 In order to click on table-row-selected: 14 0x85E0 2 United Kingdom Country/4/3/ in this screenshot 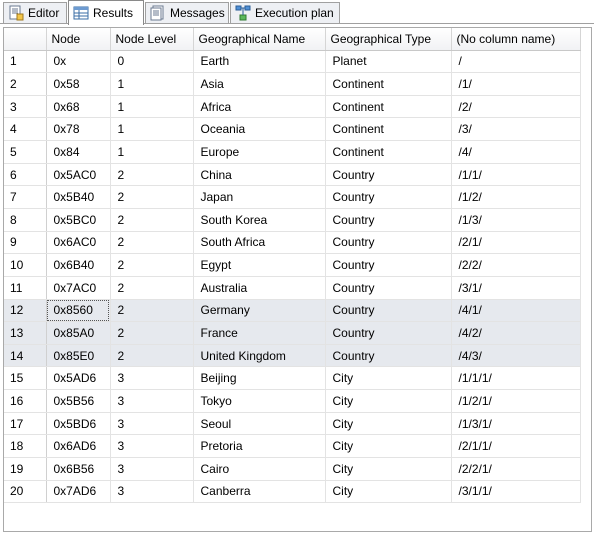, I will do `click(292, 356)`.